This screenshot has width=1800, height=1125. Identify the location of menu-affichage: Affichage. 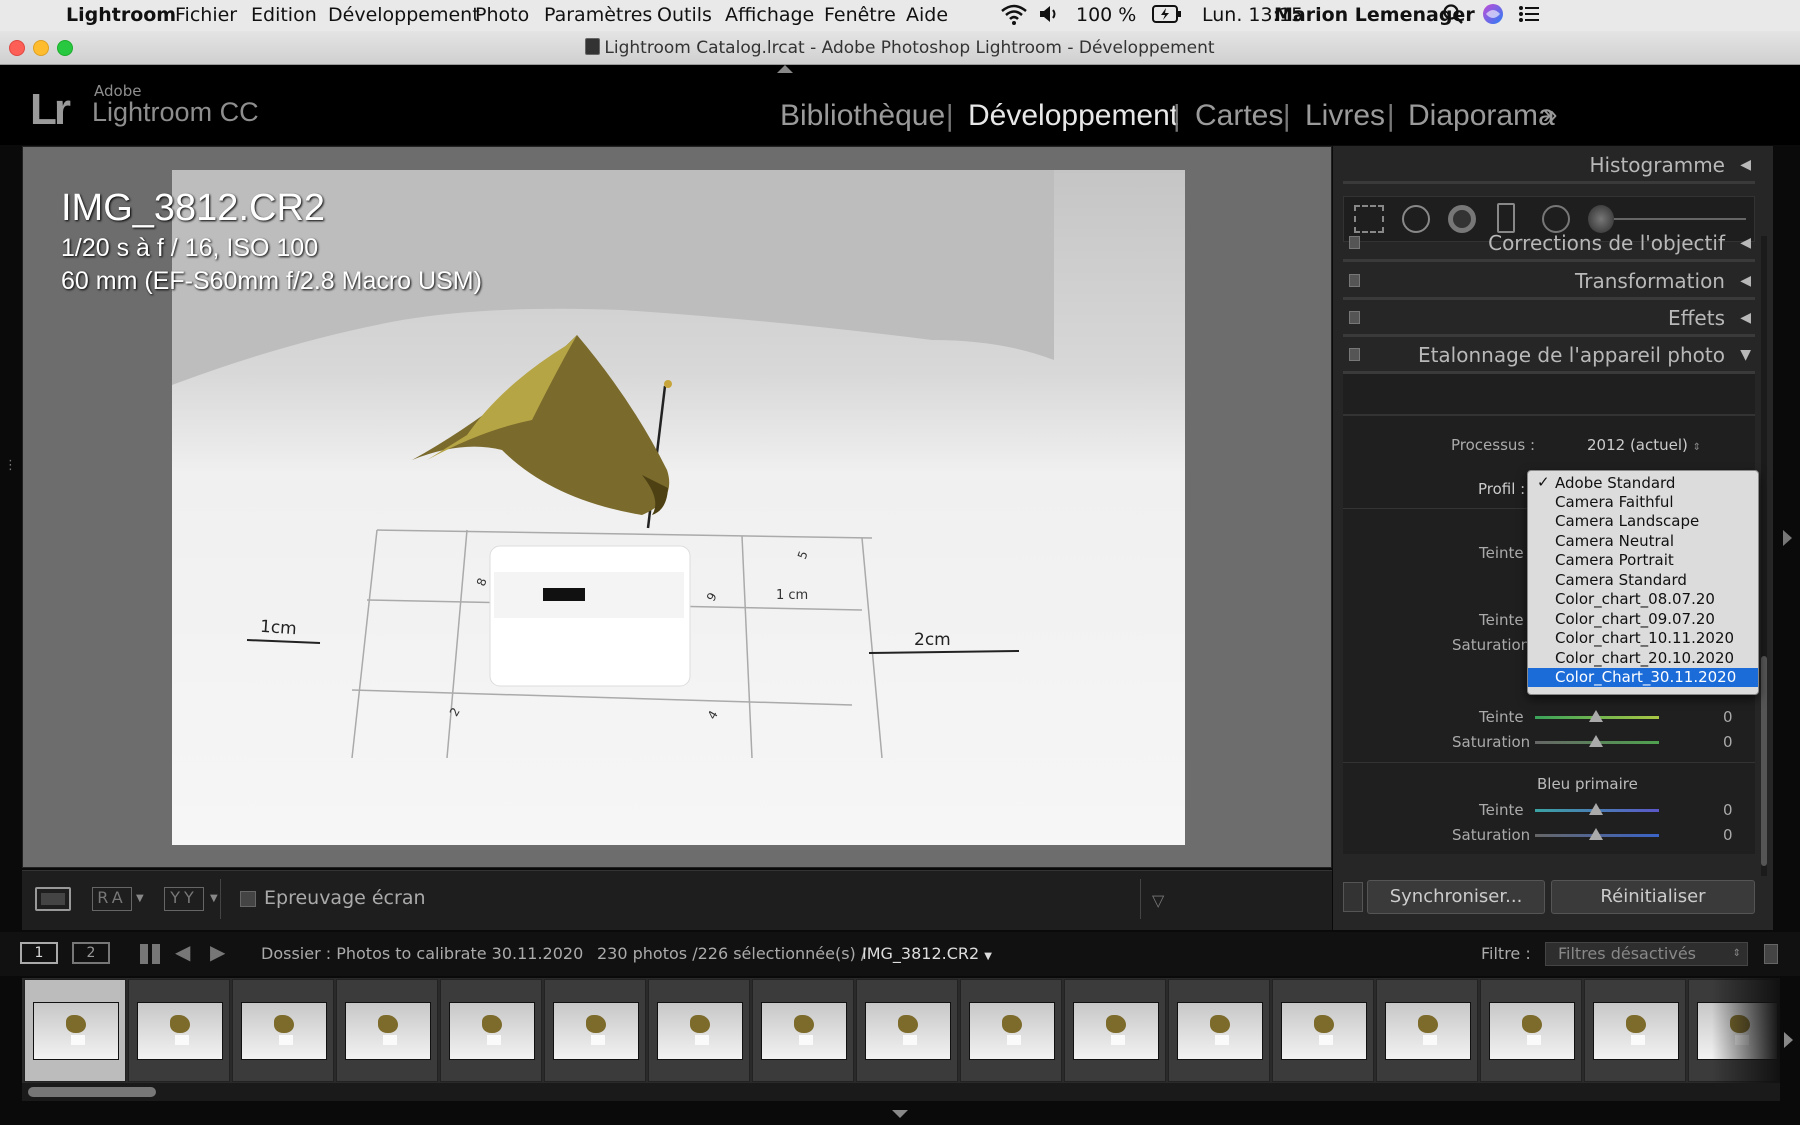
(769, 15).